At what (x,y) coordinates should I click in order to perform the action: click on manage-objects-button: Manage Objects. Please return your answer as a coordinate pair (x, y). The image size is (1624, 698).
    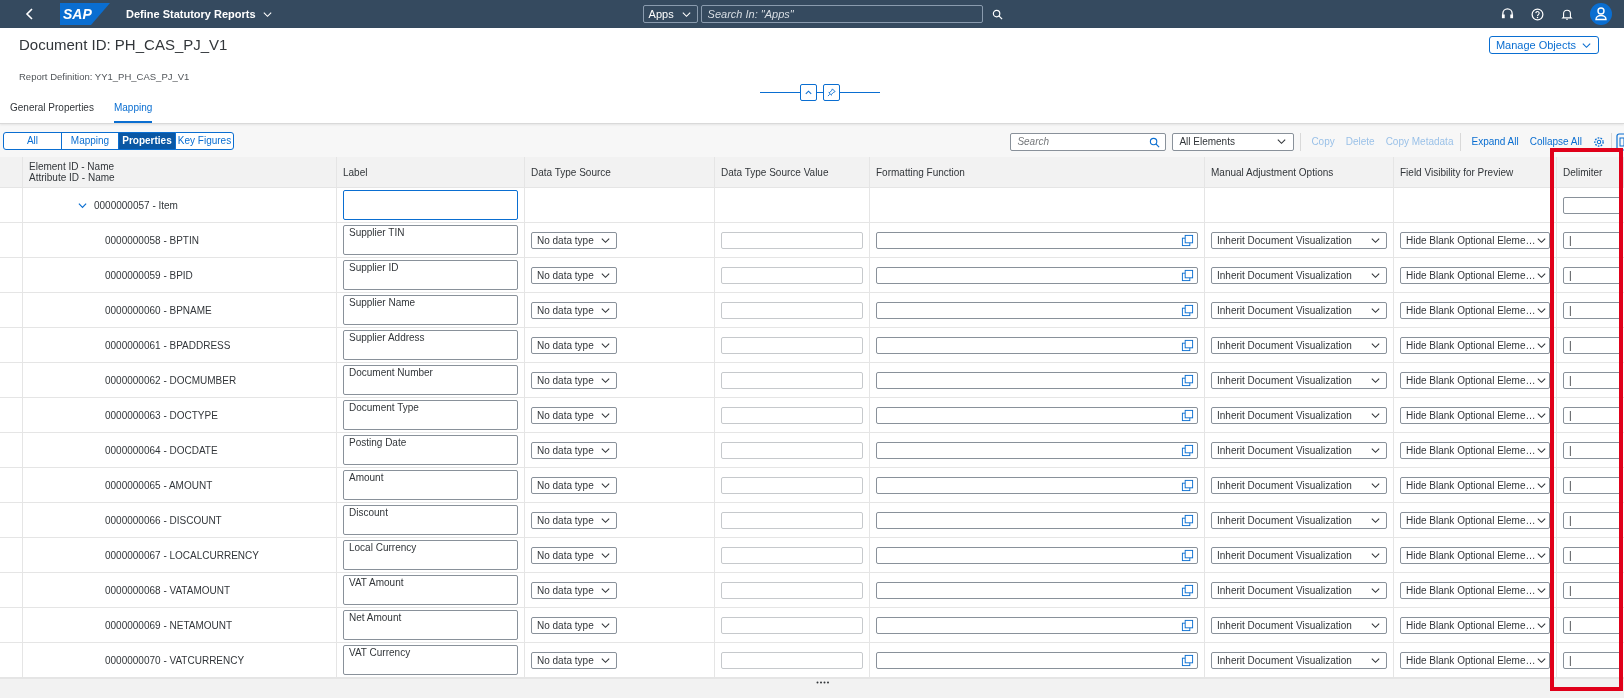
    Looking at the image, I should click on (1543, 45).